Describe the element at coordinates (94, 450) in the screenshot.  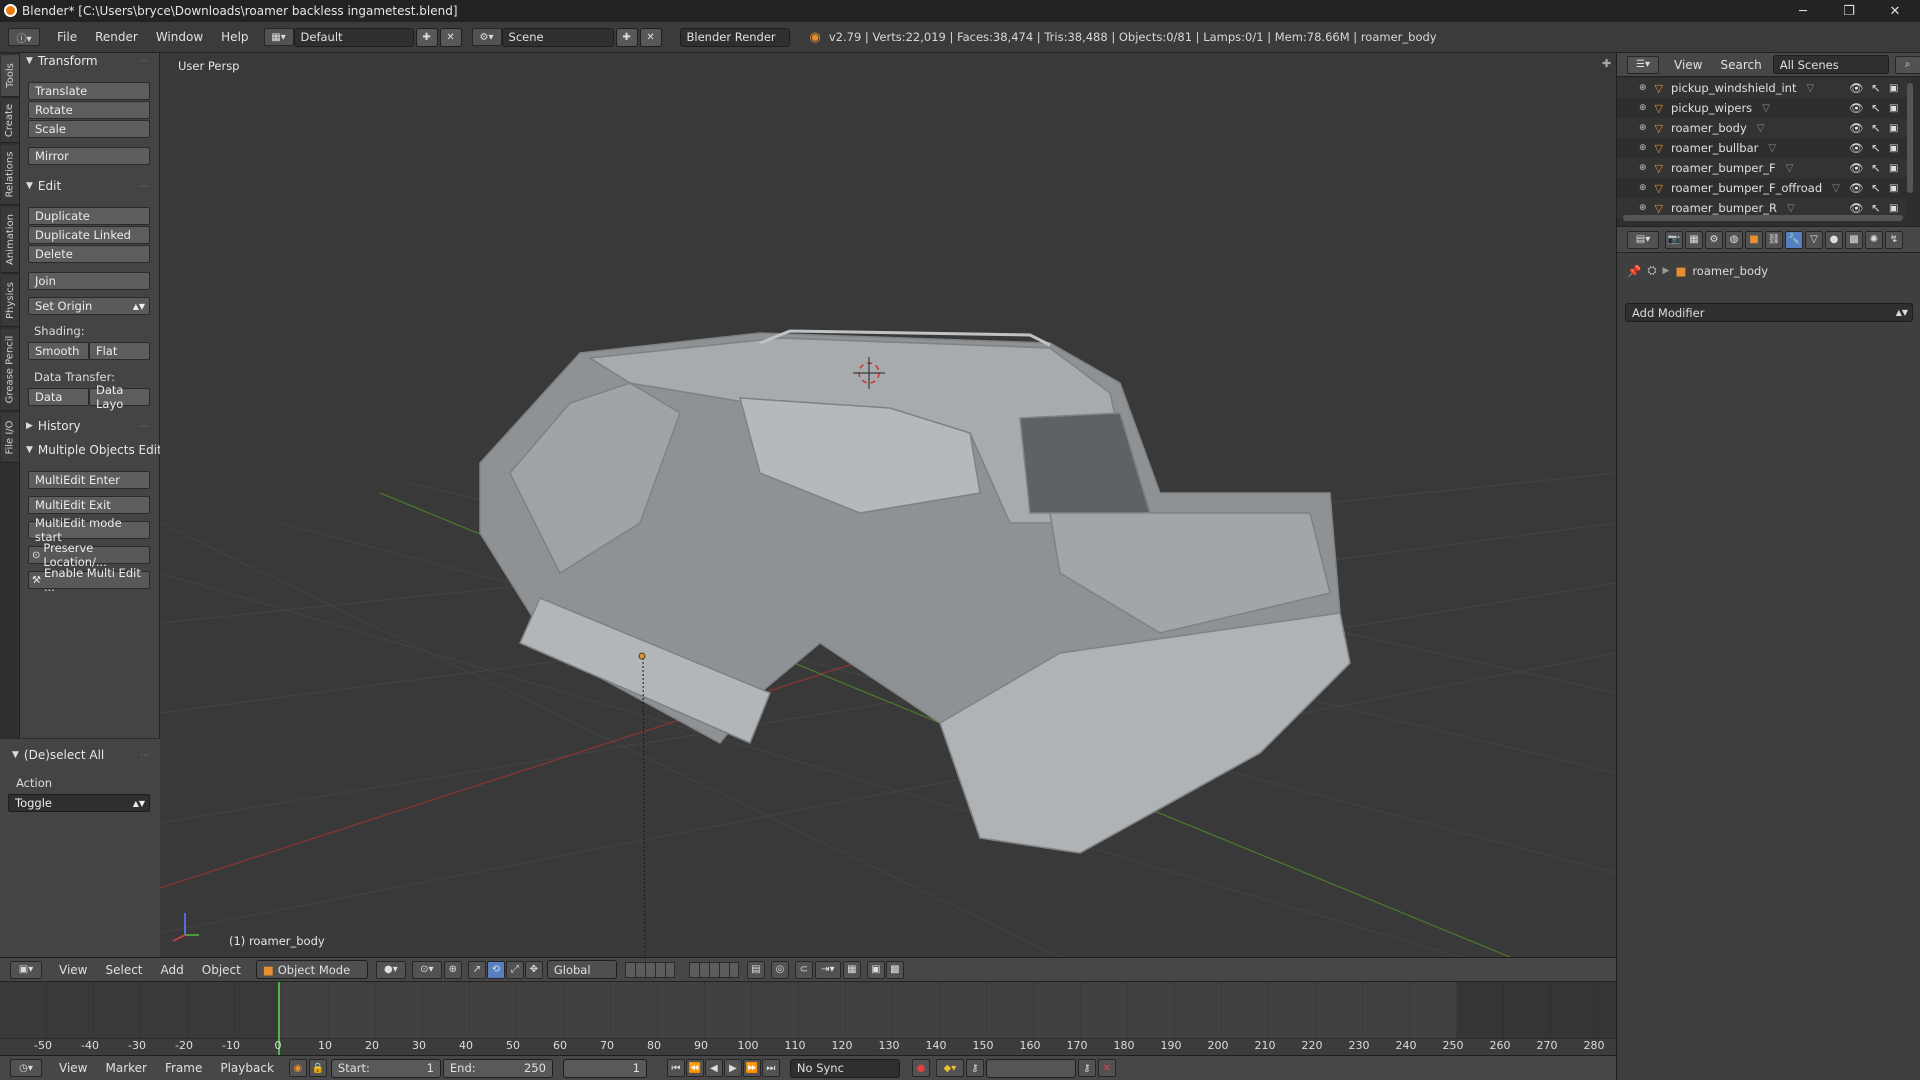
I see `panel-multi-edit-header: ▼ Multiple Objects Edit` at that location.